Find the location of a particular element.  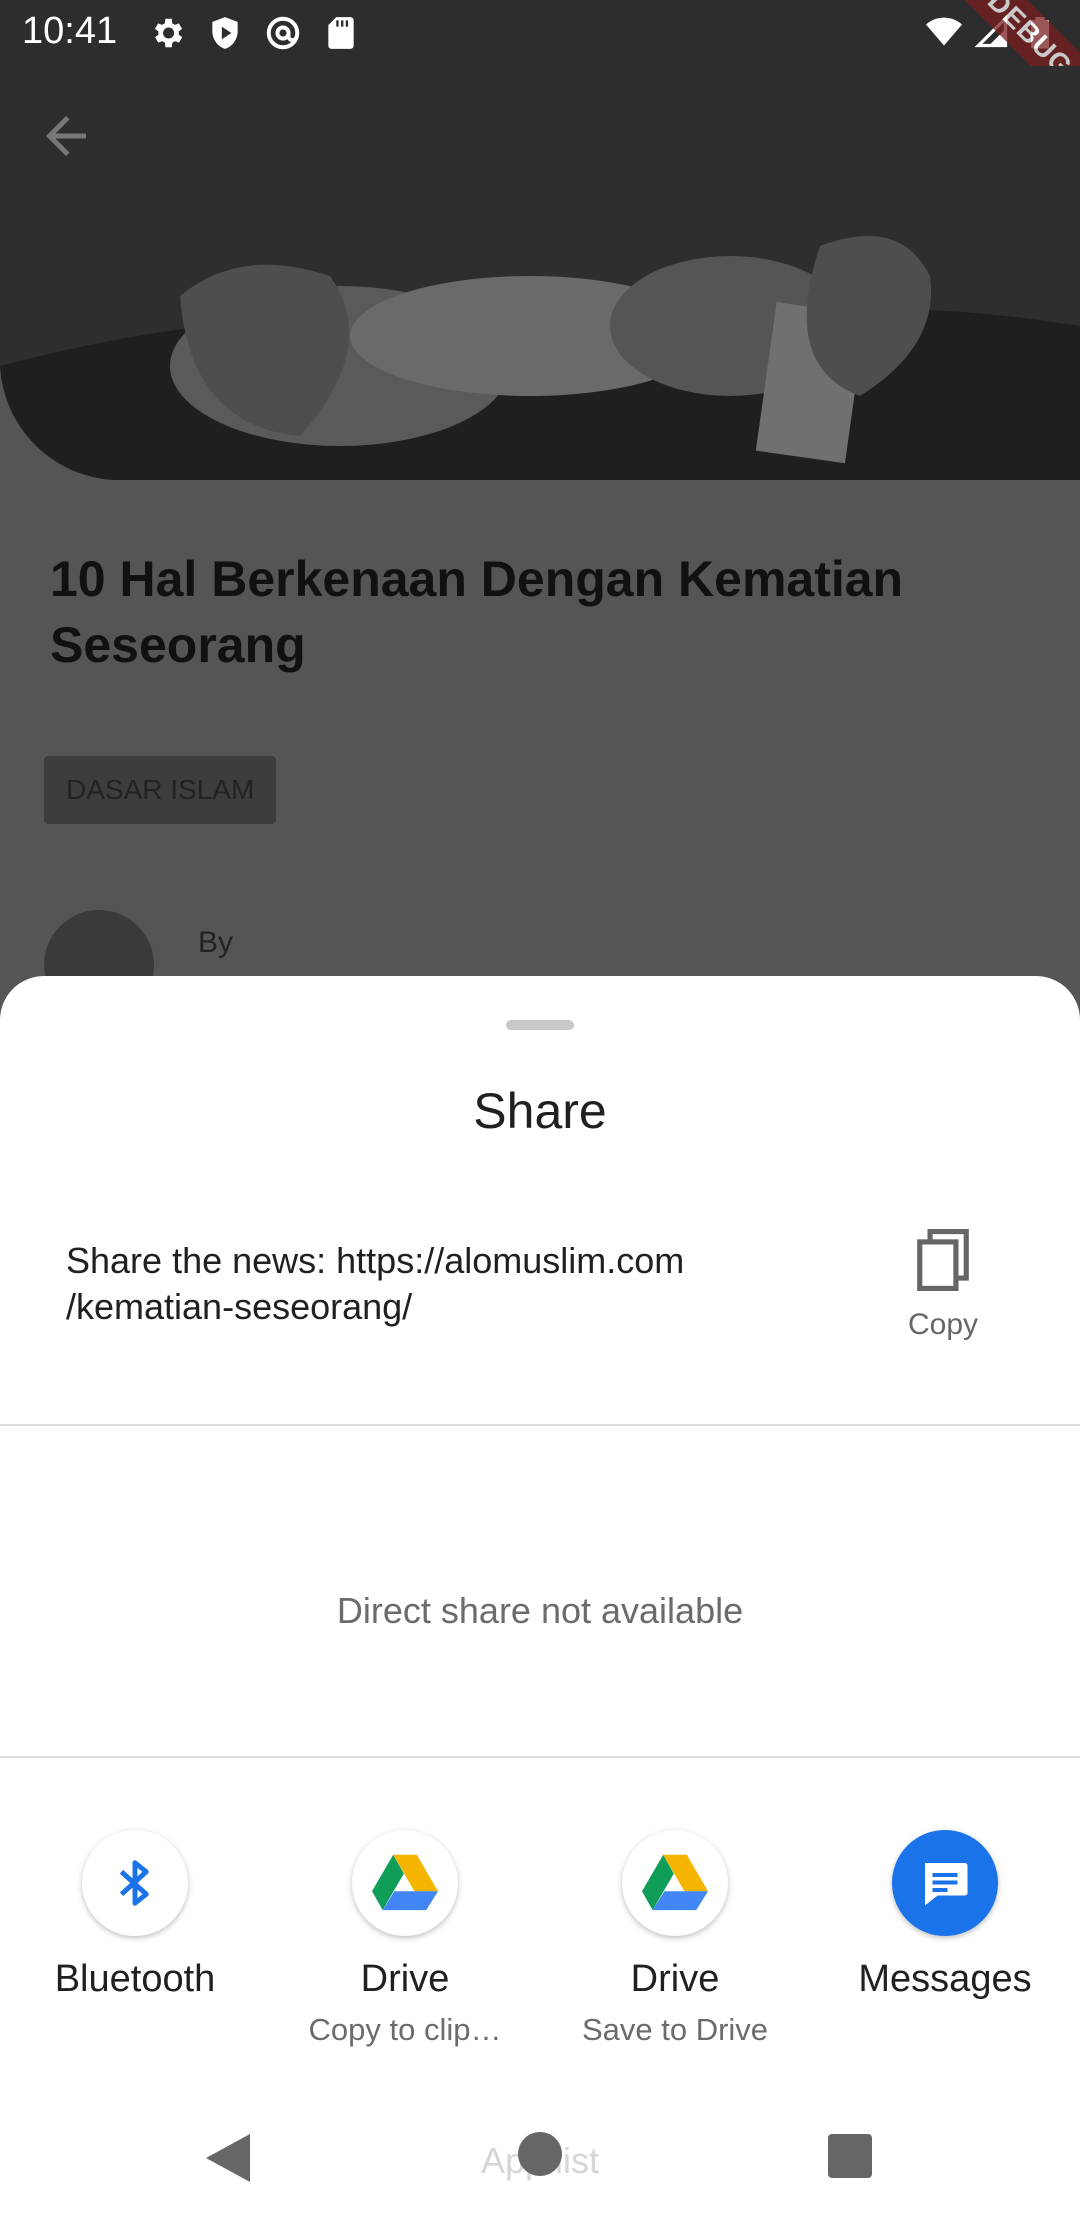

wifi-icon is located at coordinates (944, 31).